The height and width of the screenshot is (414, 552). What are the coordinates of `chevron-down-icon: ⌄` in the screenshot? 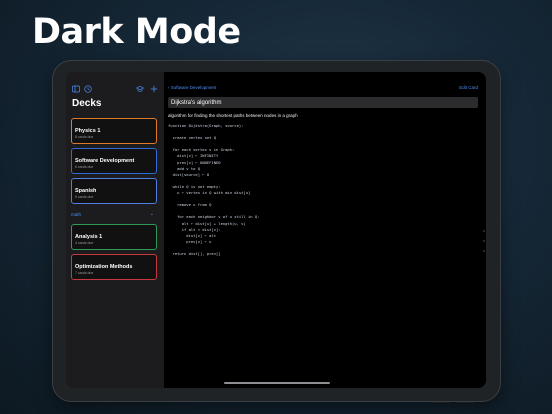 It's located at (152, 214).